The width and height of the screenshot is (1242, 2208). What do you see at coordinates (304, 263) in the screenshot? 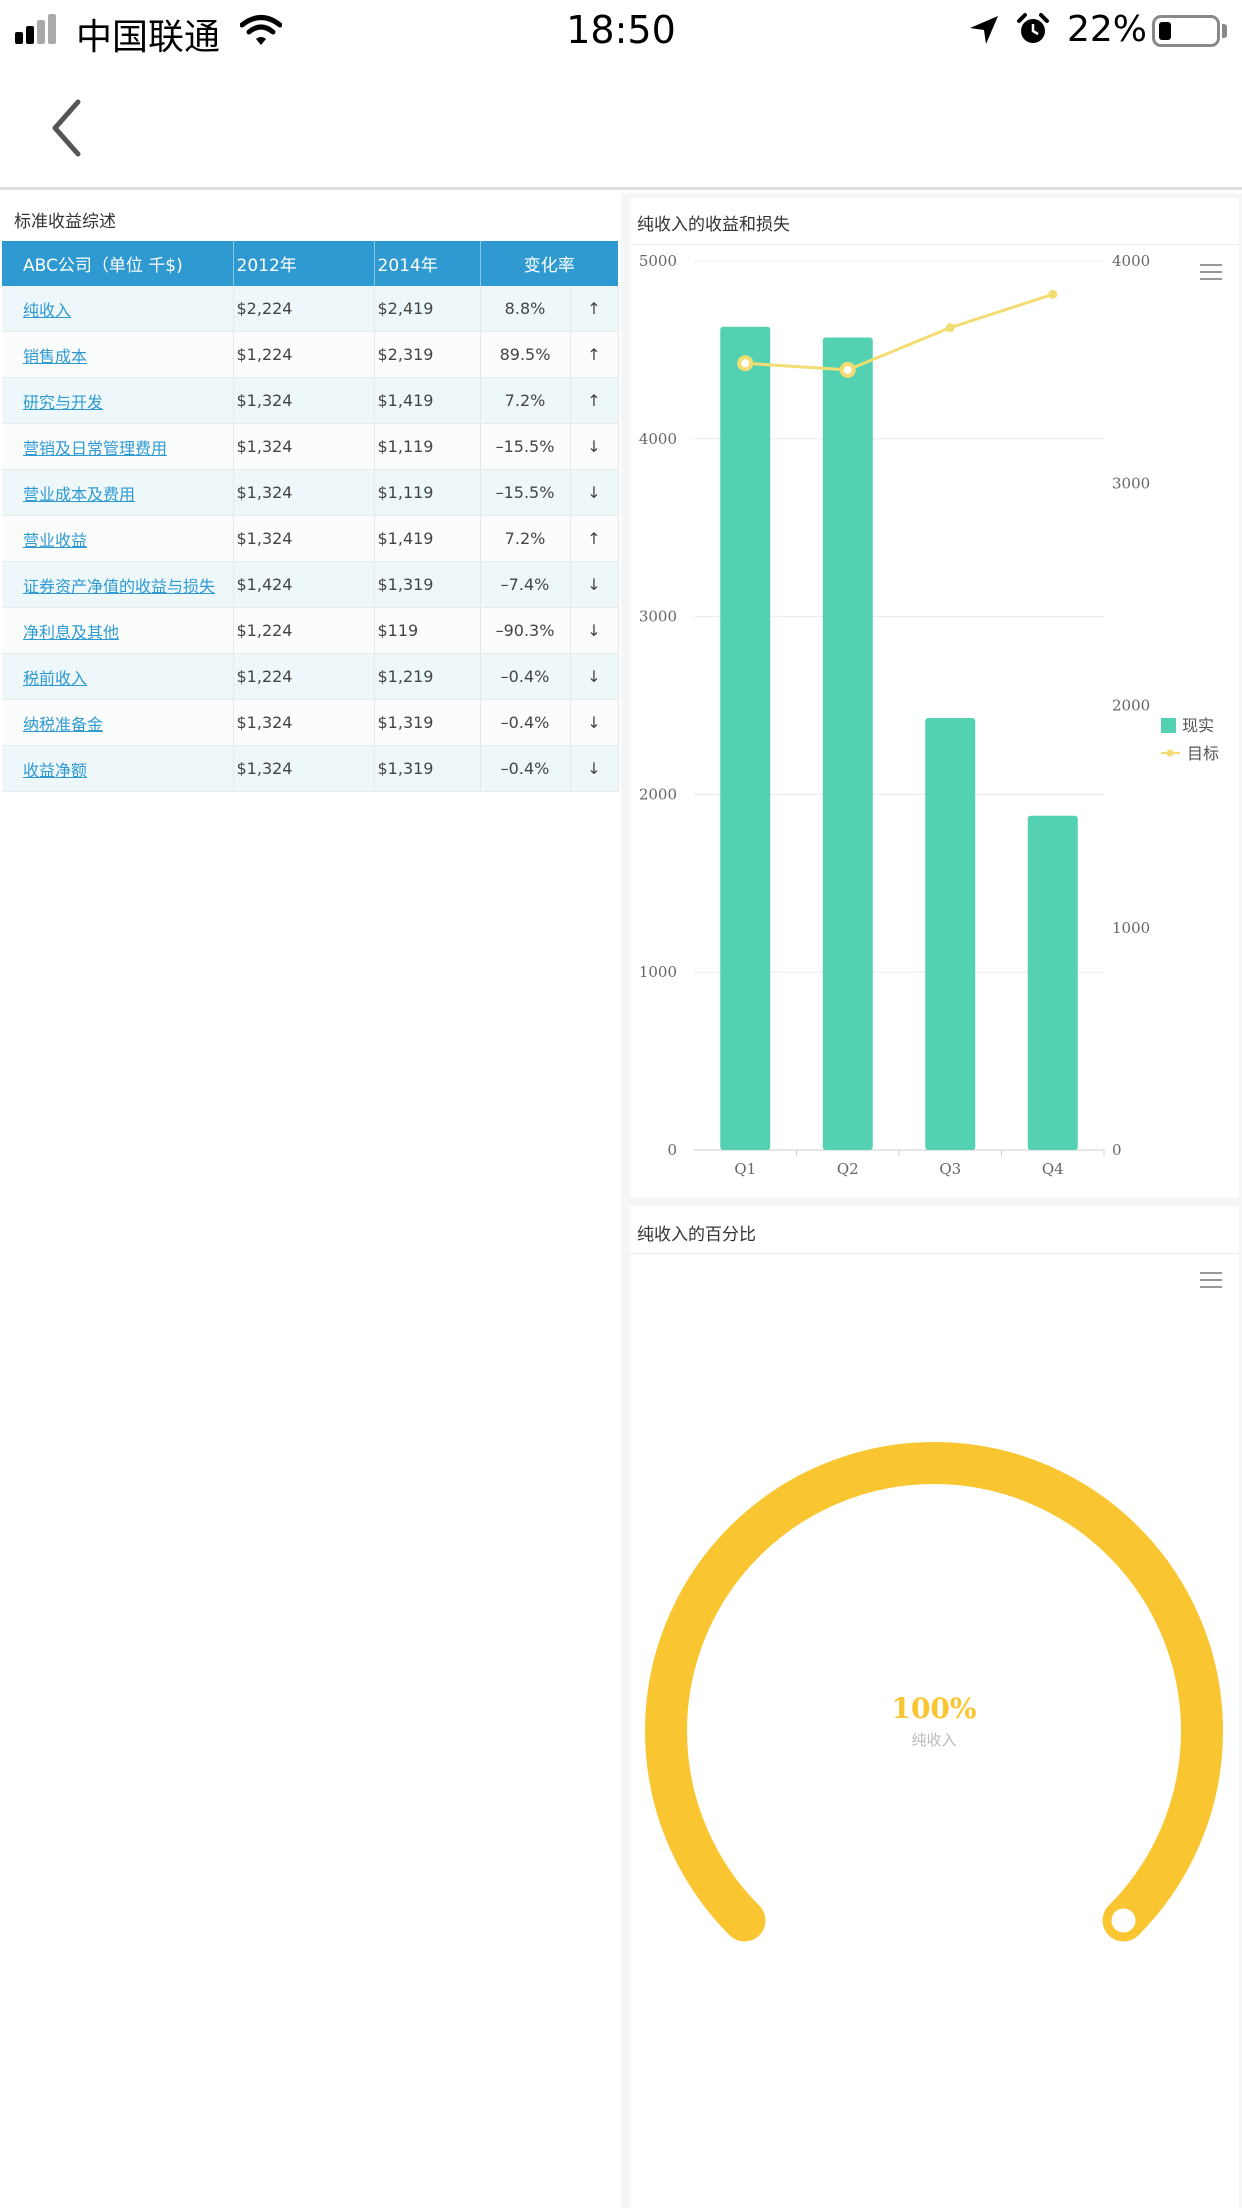
I see `col-header-2012: 2012年` at bounding box center [304, 263].